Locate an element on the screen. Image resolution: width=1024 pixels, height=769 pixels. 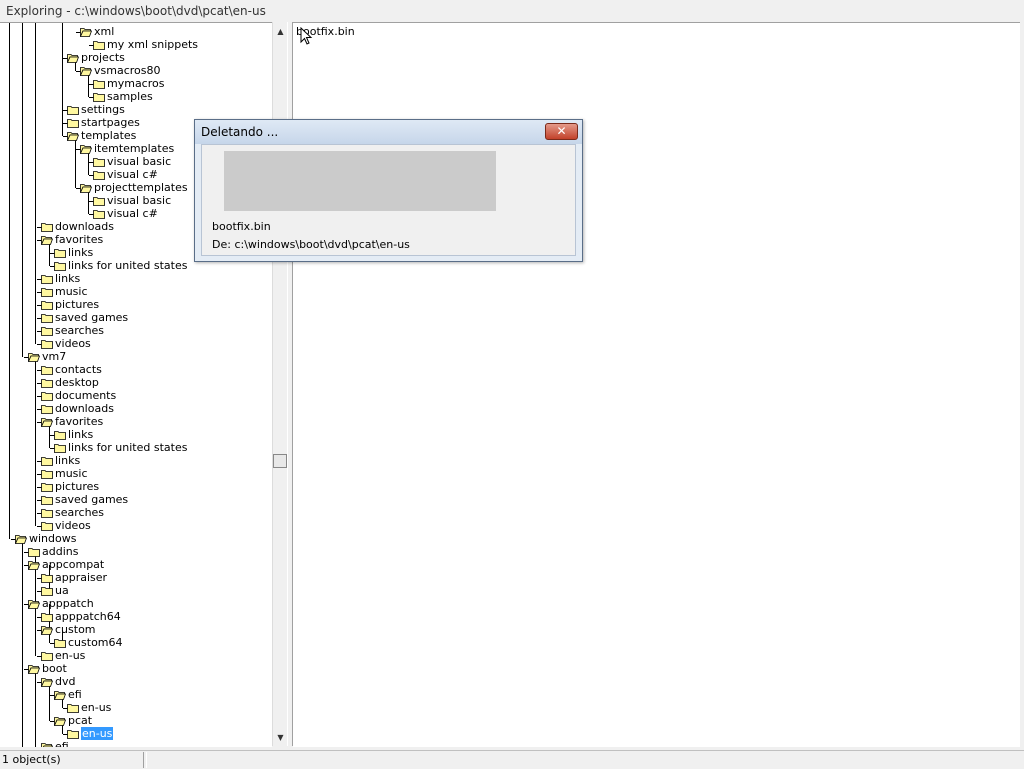
tree-item: appcompat is located at coordinates (66, 564).